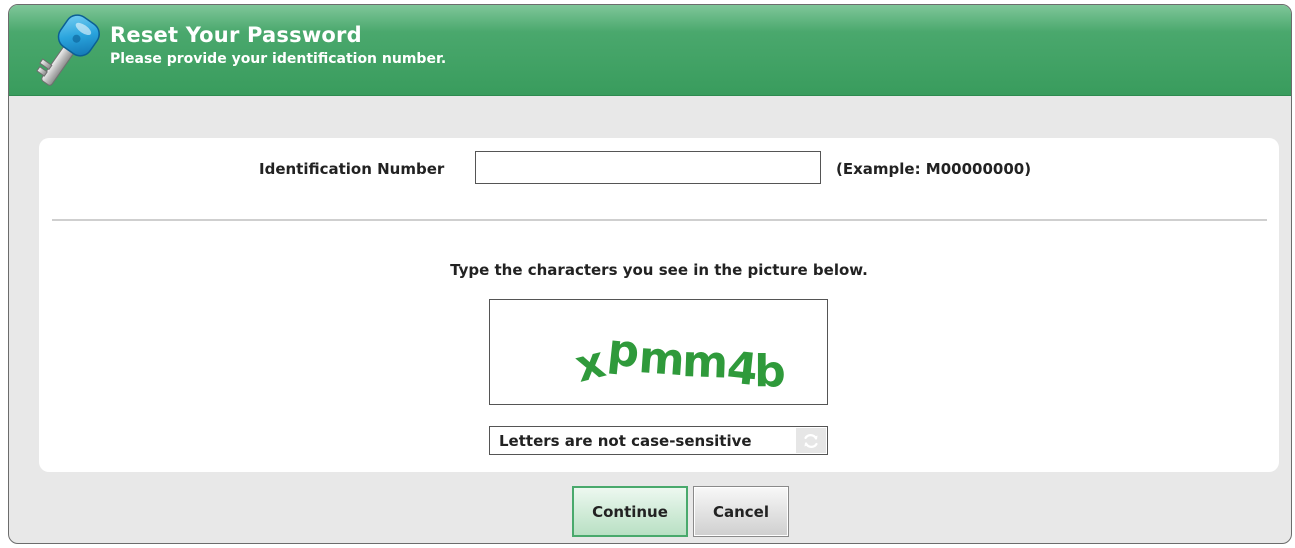 The image size is (1295, 548). Describe the element at coordinates (648, 167) in the screenshot. I see `identification-number-input` at that location.